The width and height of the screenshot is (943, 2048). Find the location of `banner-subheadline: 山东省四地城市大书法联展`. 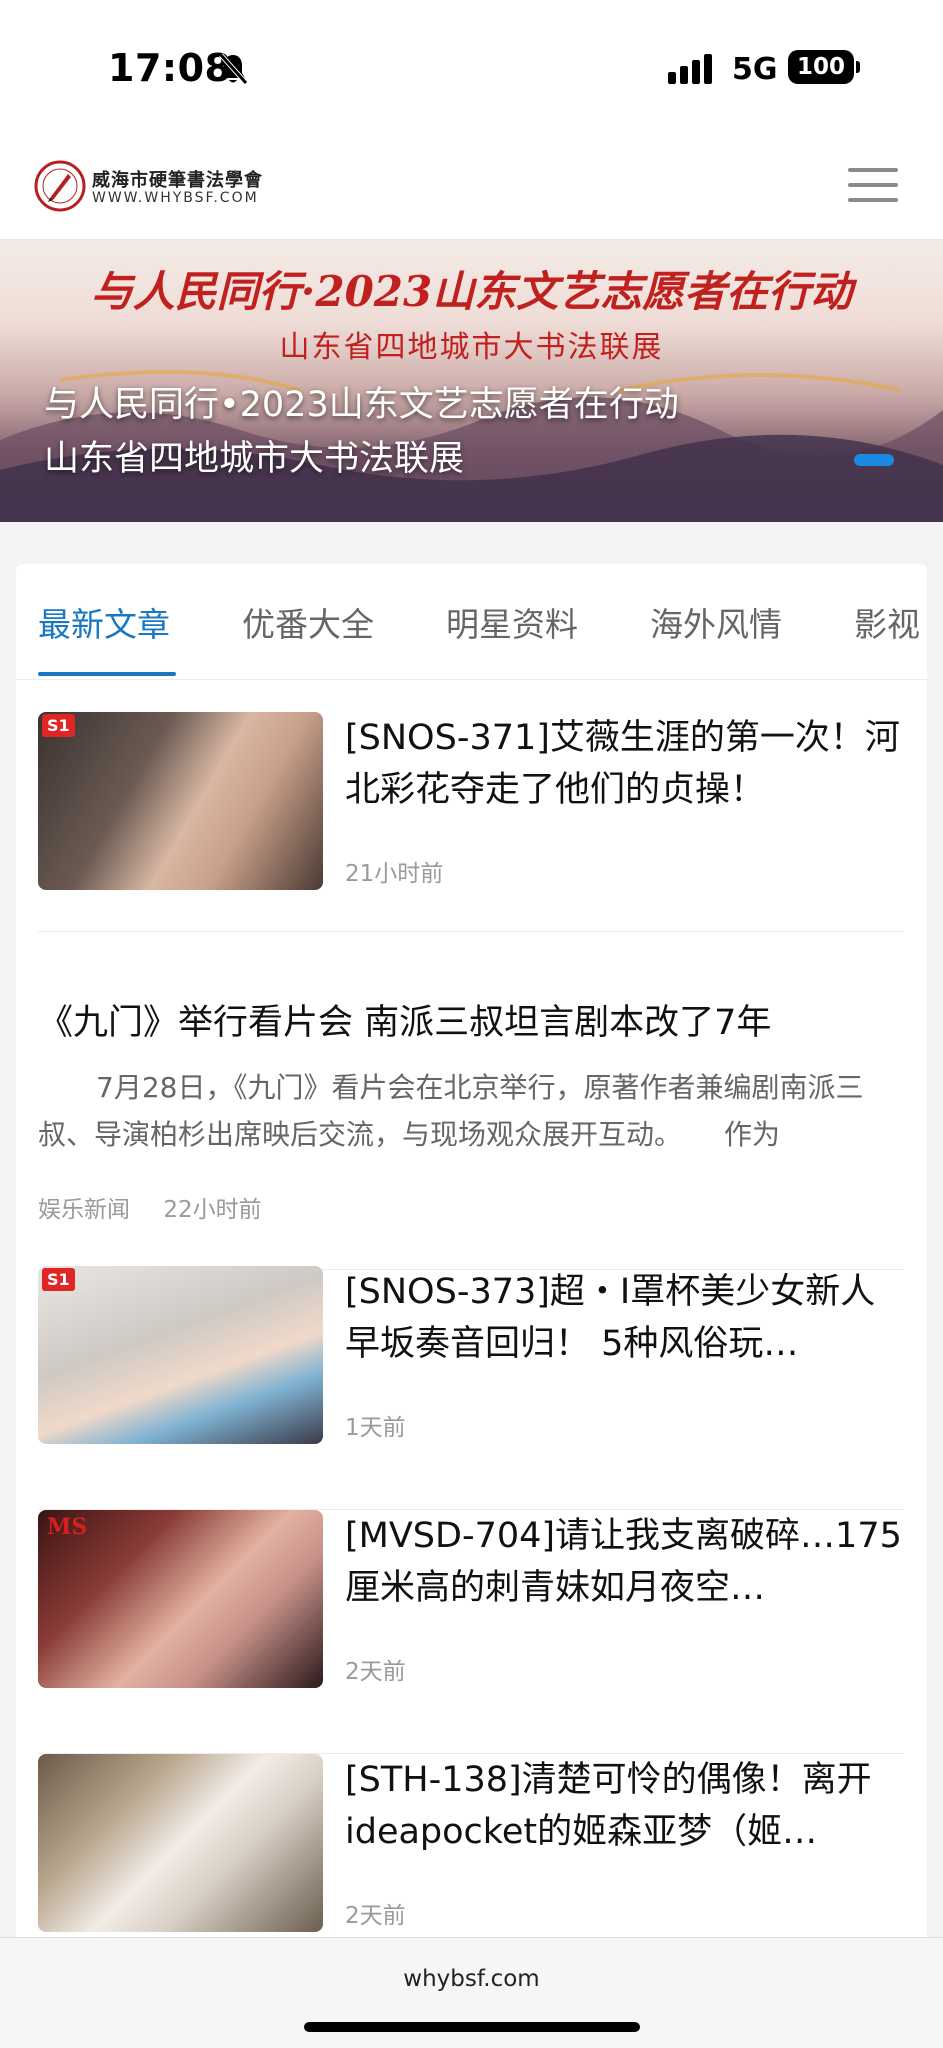

banner-subheadline: 山东省四地城市大书法联展 is located at coordinates (471, 347).